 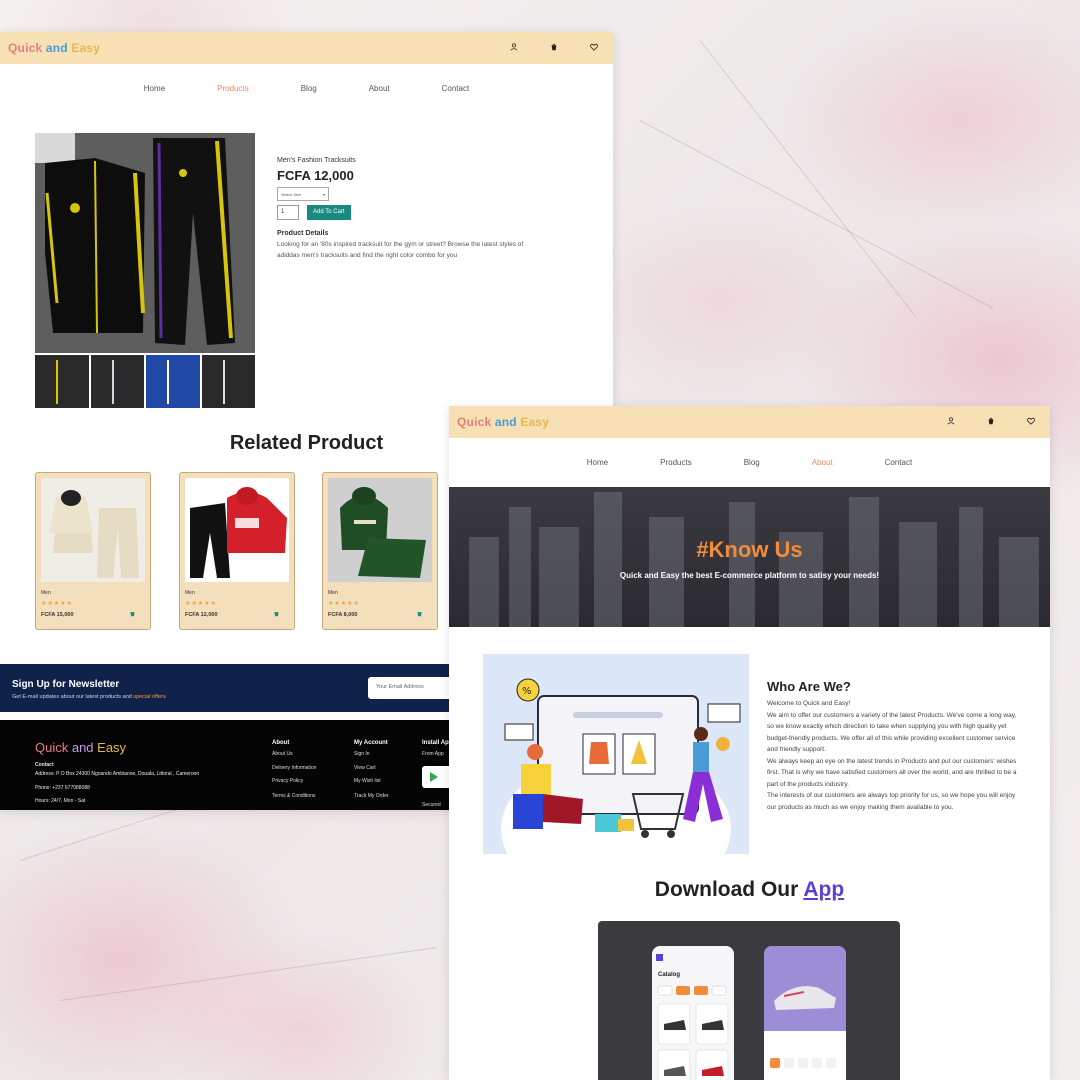 What do you see at coordinates (288, 212) in the screenshot?
I see `quantity-input: 1` at bounding box center [288, 212].